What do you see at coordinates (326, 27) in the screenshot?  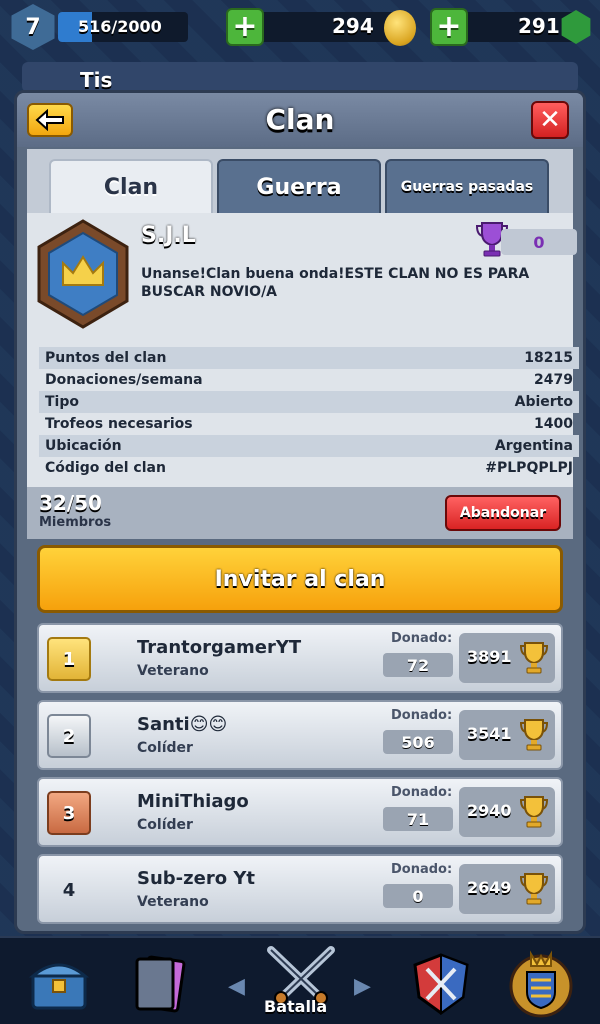 I see `gold-box` at bounding box center [326, 27].